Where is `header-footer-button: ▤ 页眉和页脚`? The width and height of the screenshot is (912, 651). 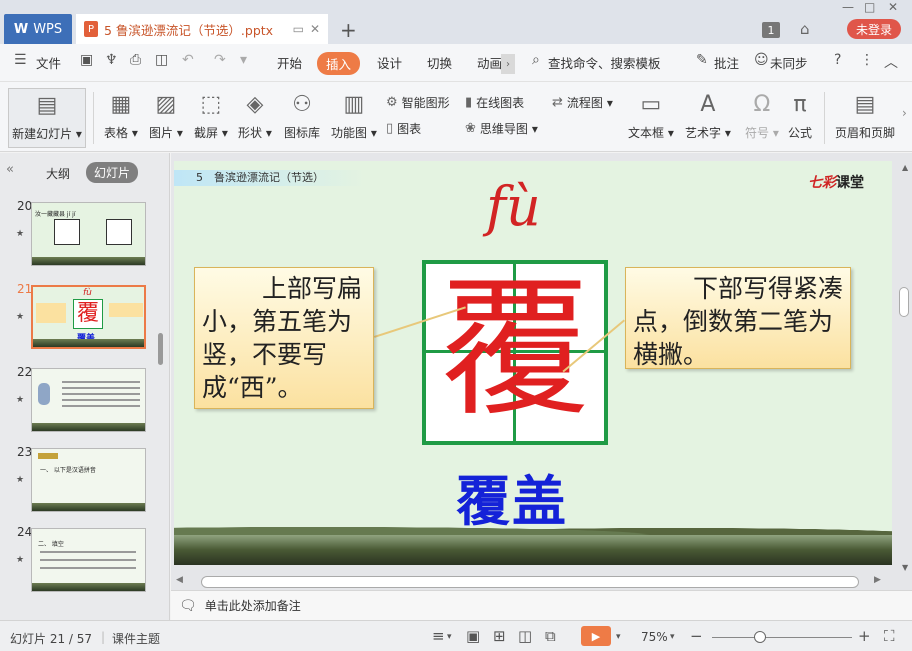 header-footer-button: ▤ 页眉和页脚 is located at coordinates (865, 115).